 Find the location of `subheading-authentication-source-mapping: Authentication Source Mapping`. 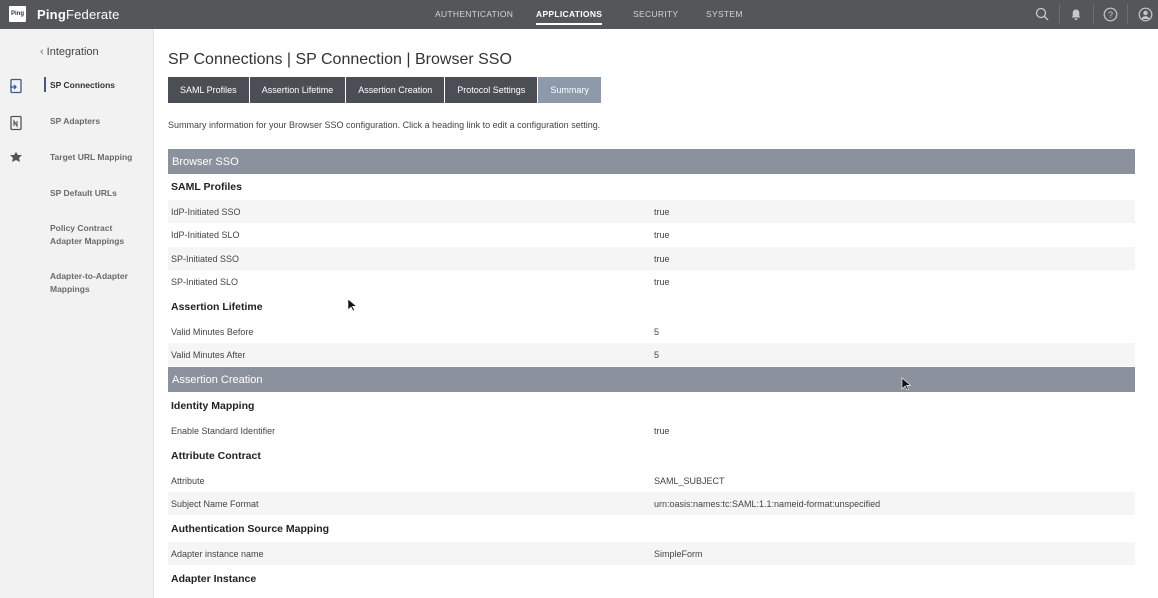

subheading-authentication-source-mapping: Authentication Source Mapping is located at coordinates (250, 529).